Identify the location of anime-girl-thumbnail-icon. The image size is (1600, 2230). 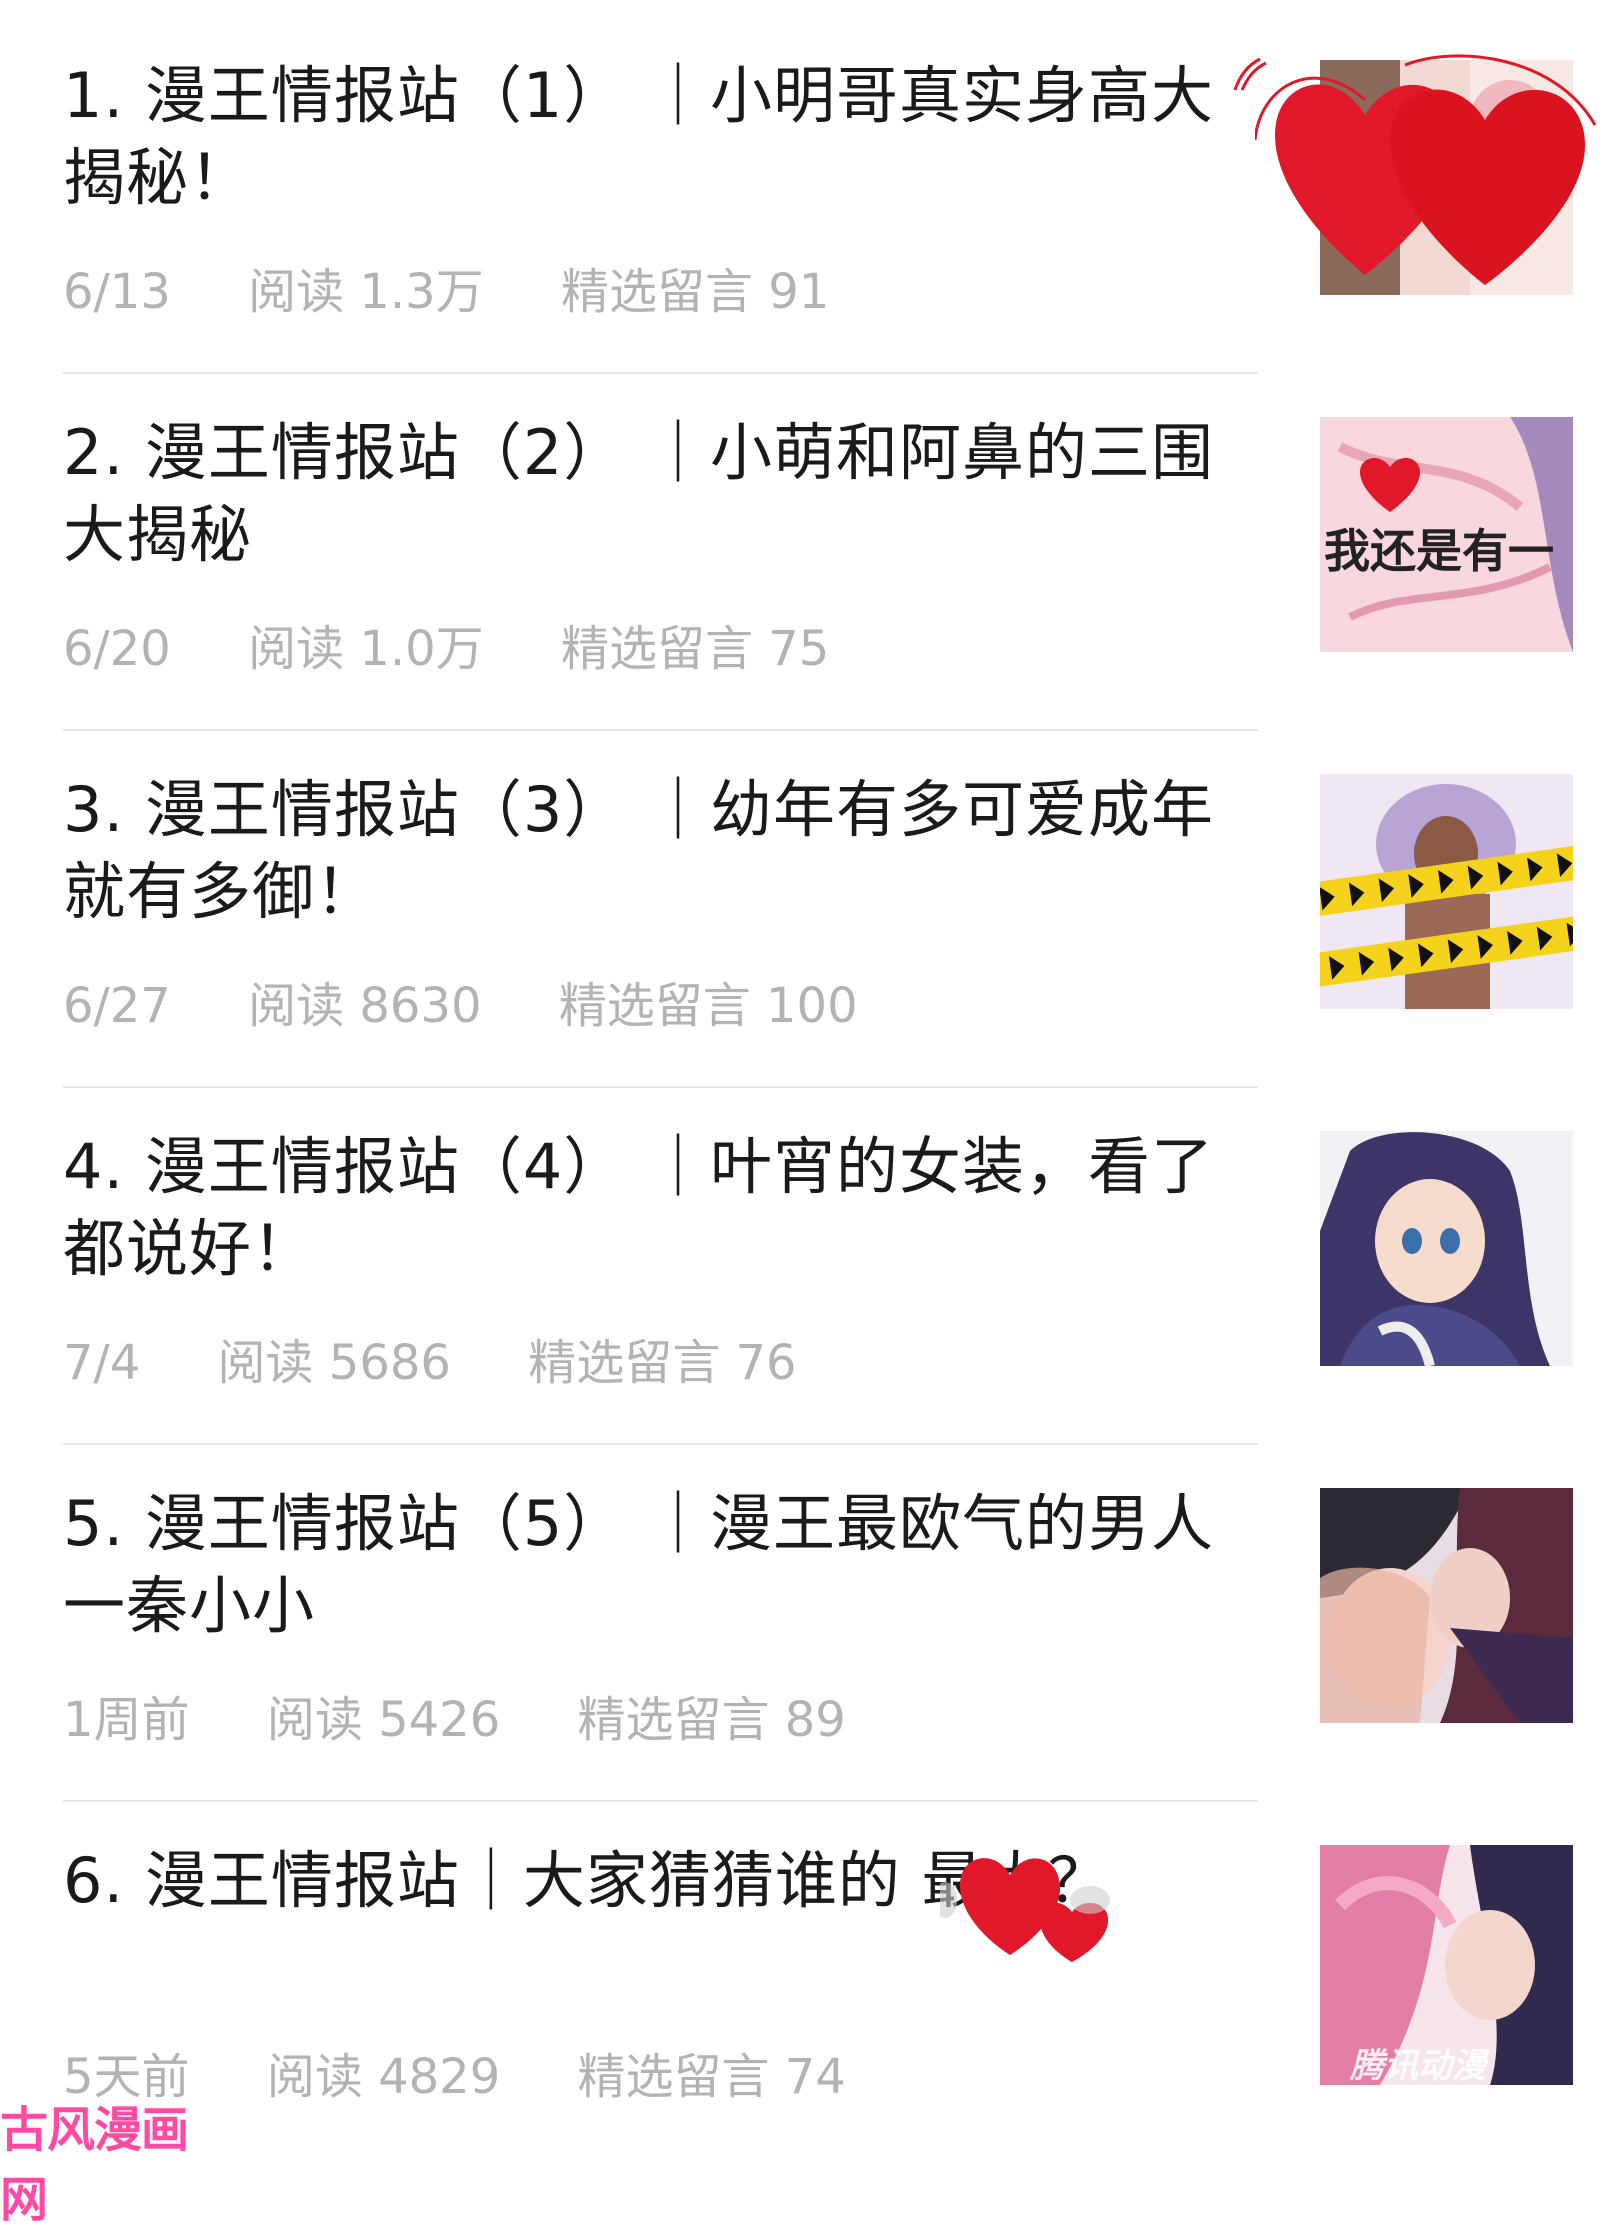
(1446, 1248).